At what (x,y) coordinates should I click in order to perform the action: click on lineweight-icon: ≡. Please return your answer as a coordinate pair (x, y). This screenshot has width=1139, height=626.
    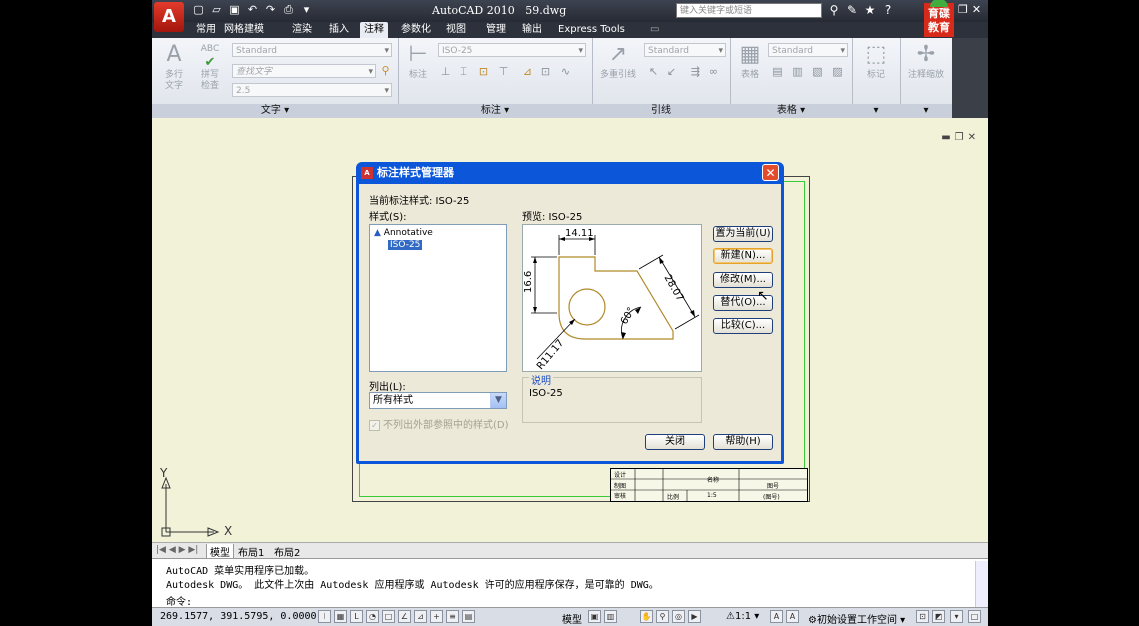
    Looking at the image, I should click on (452, 616).